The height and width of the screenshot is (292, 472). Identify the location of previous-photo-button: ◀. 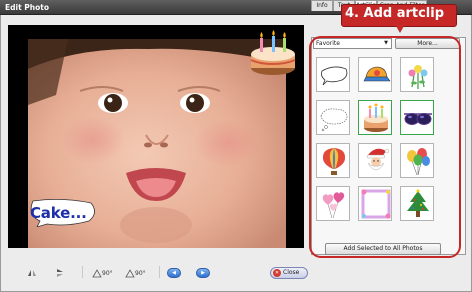
(174, 273).